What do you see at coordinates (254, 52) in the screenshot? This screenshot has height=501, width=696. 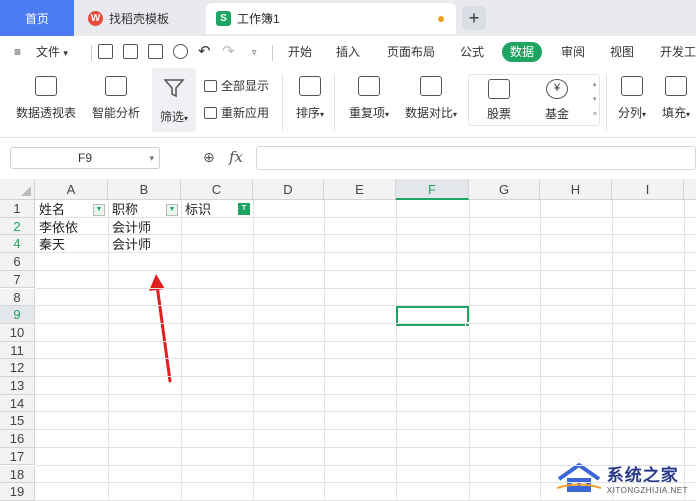 I see `quick-access-dropdown-icon: ▿` at bounding box center [254, 52].